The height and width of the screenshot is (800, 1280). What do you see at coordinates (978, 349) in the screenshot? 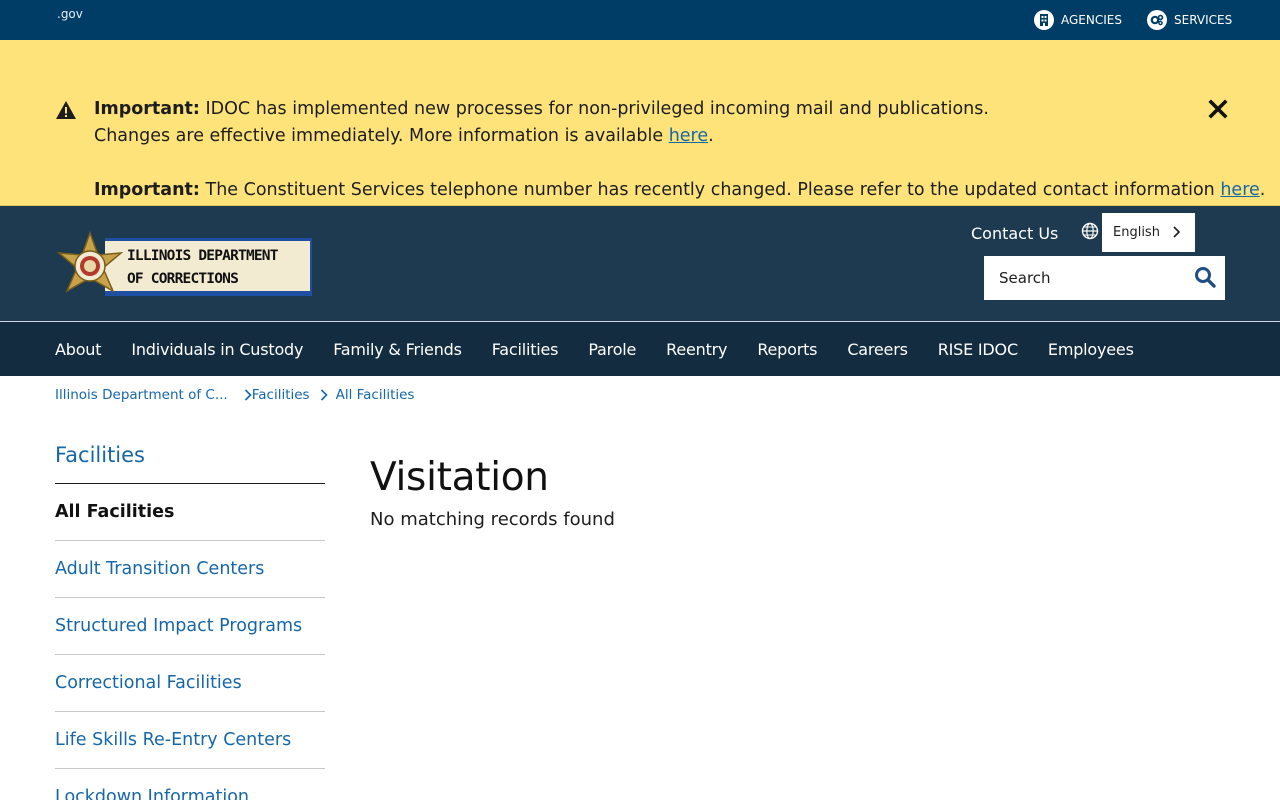
I see `nav-rise-idoc: RISE IDOC` at bounding box center [978, 349].